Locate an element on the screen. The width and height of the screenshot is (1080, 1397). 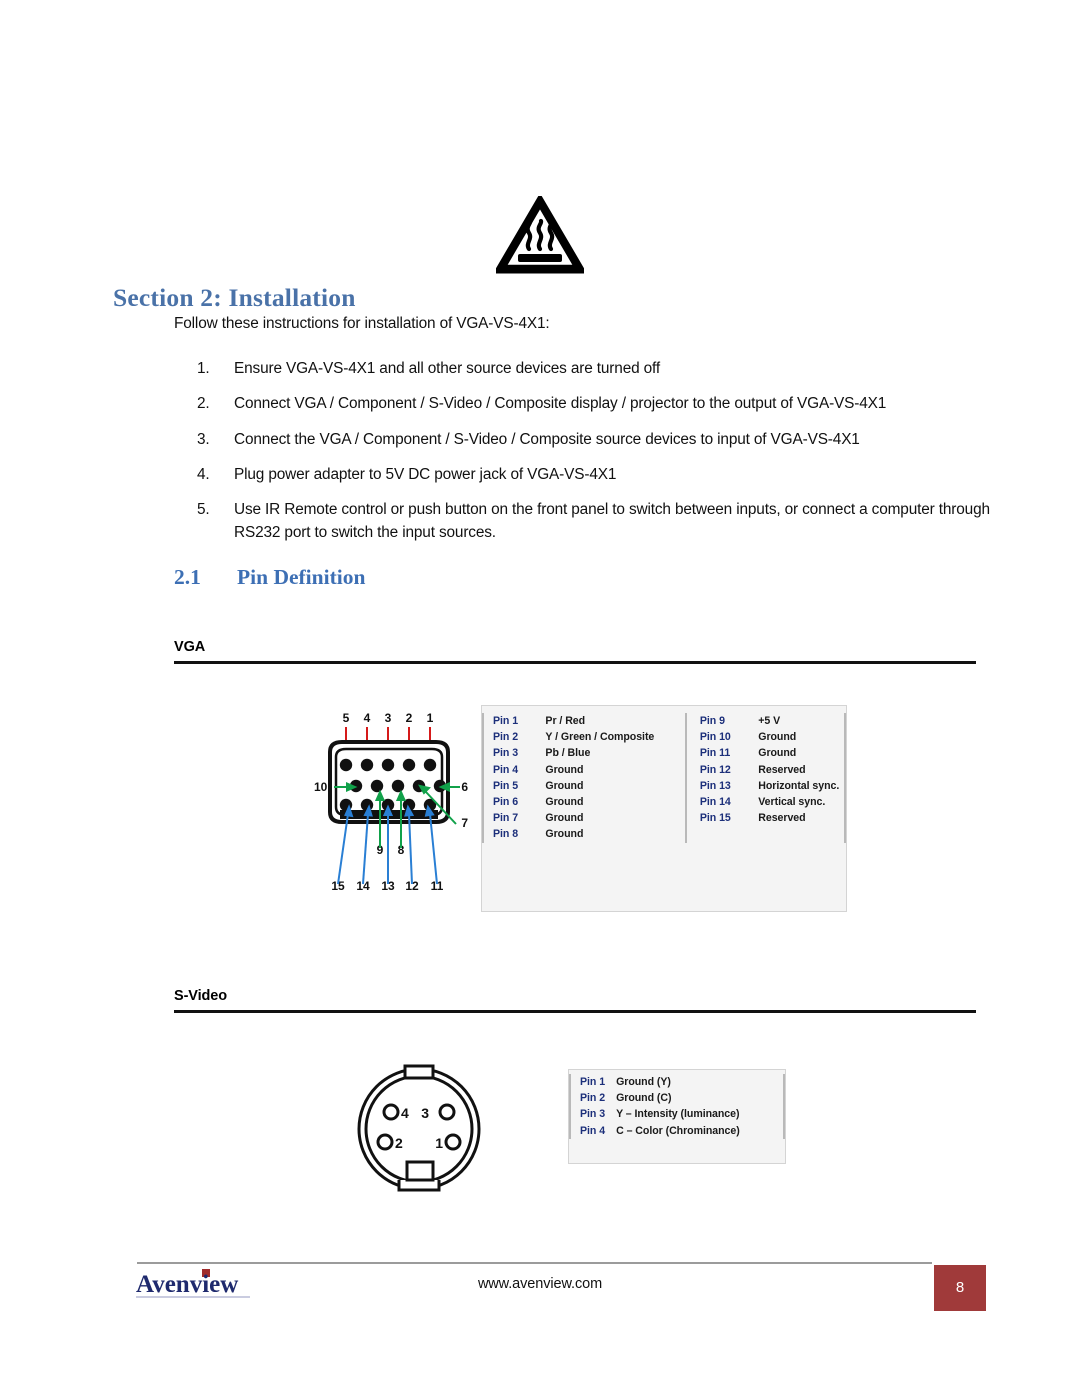
pin-value: Ground (Y) is located at coordinates (643, 1082).